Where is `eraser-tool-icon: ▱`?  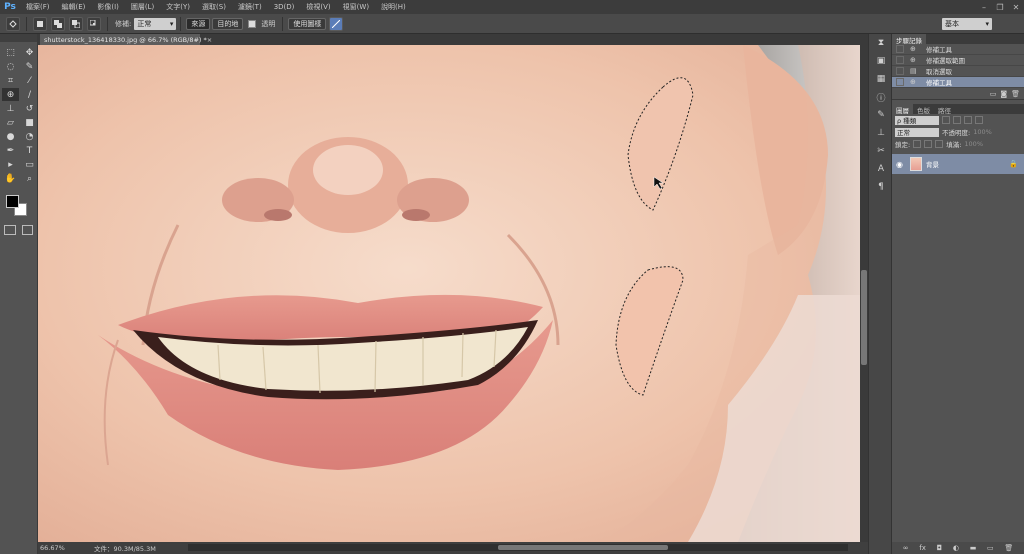 eraser-tool-icon: ▱ is located at coordinates (10, 122).